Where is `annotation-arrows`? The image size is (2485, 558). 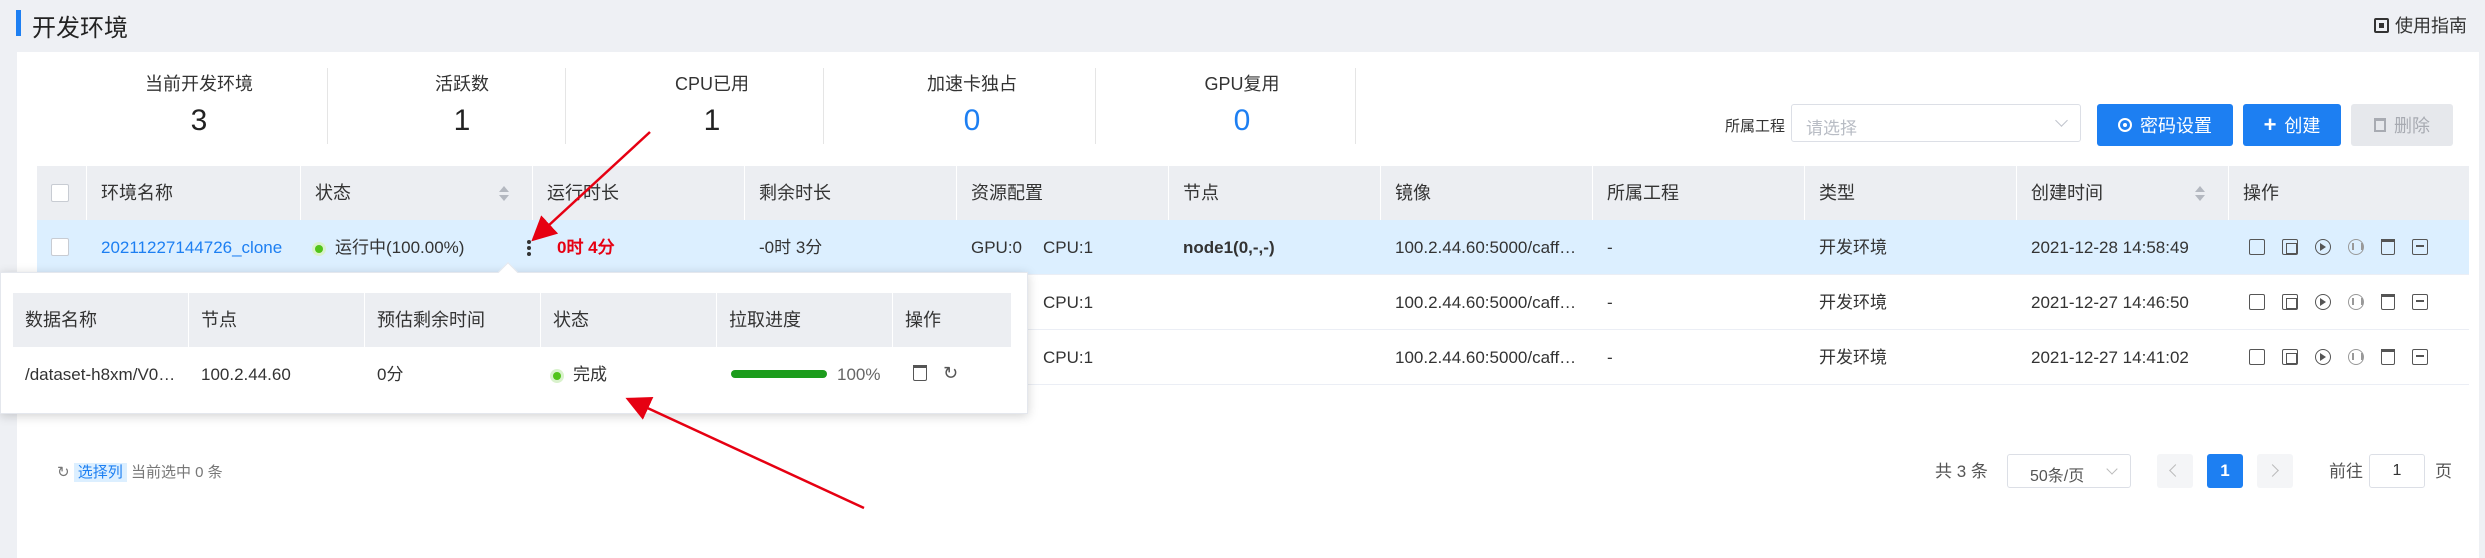
annotation-arrows is located at coordinates (698, 320).